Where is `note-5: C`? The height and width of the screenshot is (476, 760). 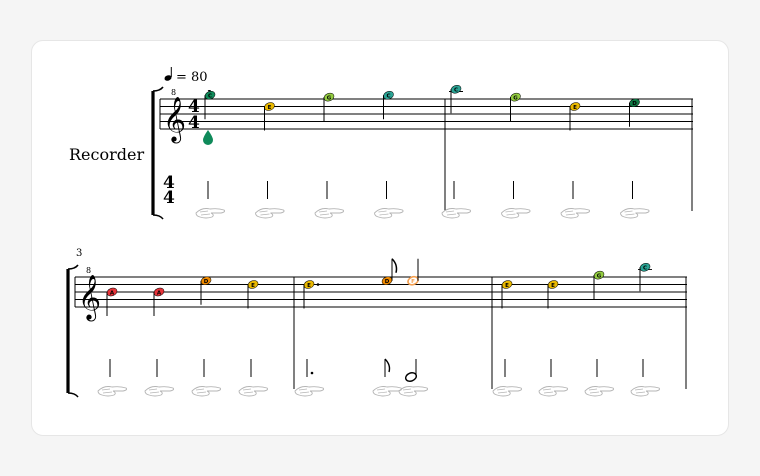
note-5: C is located at coordinates (456, 99).